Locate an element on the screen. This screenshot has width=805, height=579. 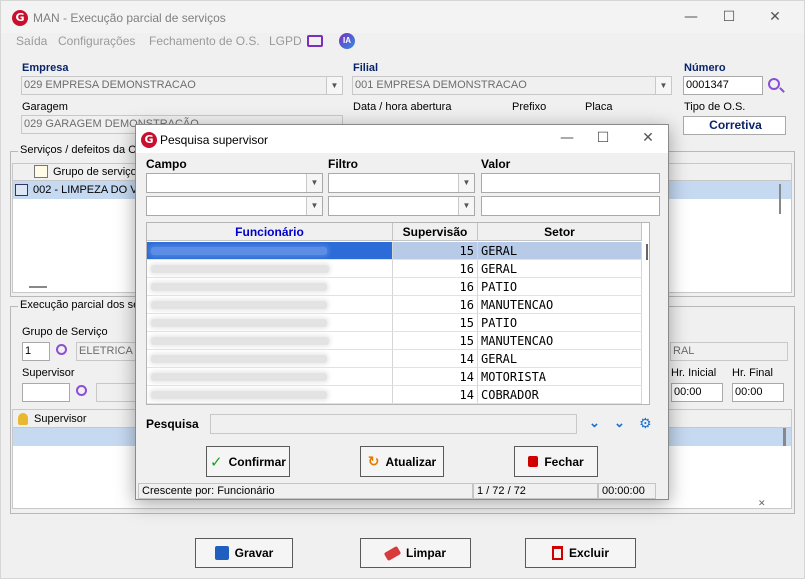
gear-icon: ⚙ is located at coordinates (645, 424).